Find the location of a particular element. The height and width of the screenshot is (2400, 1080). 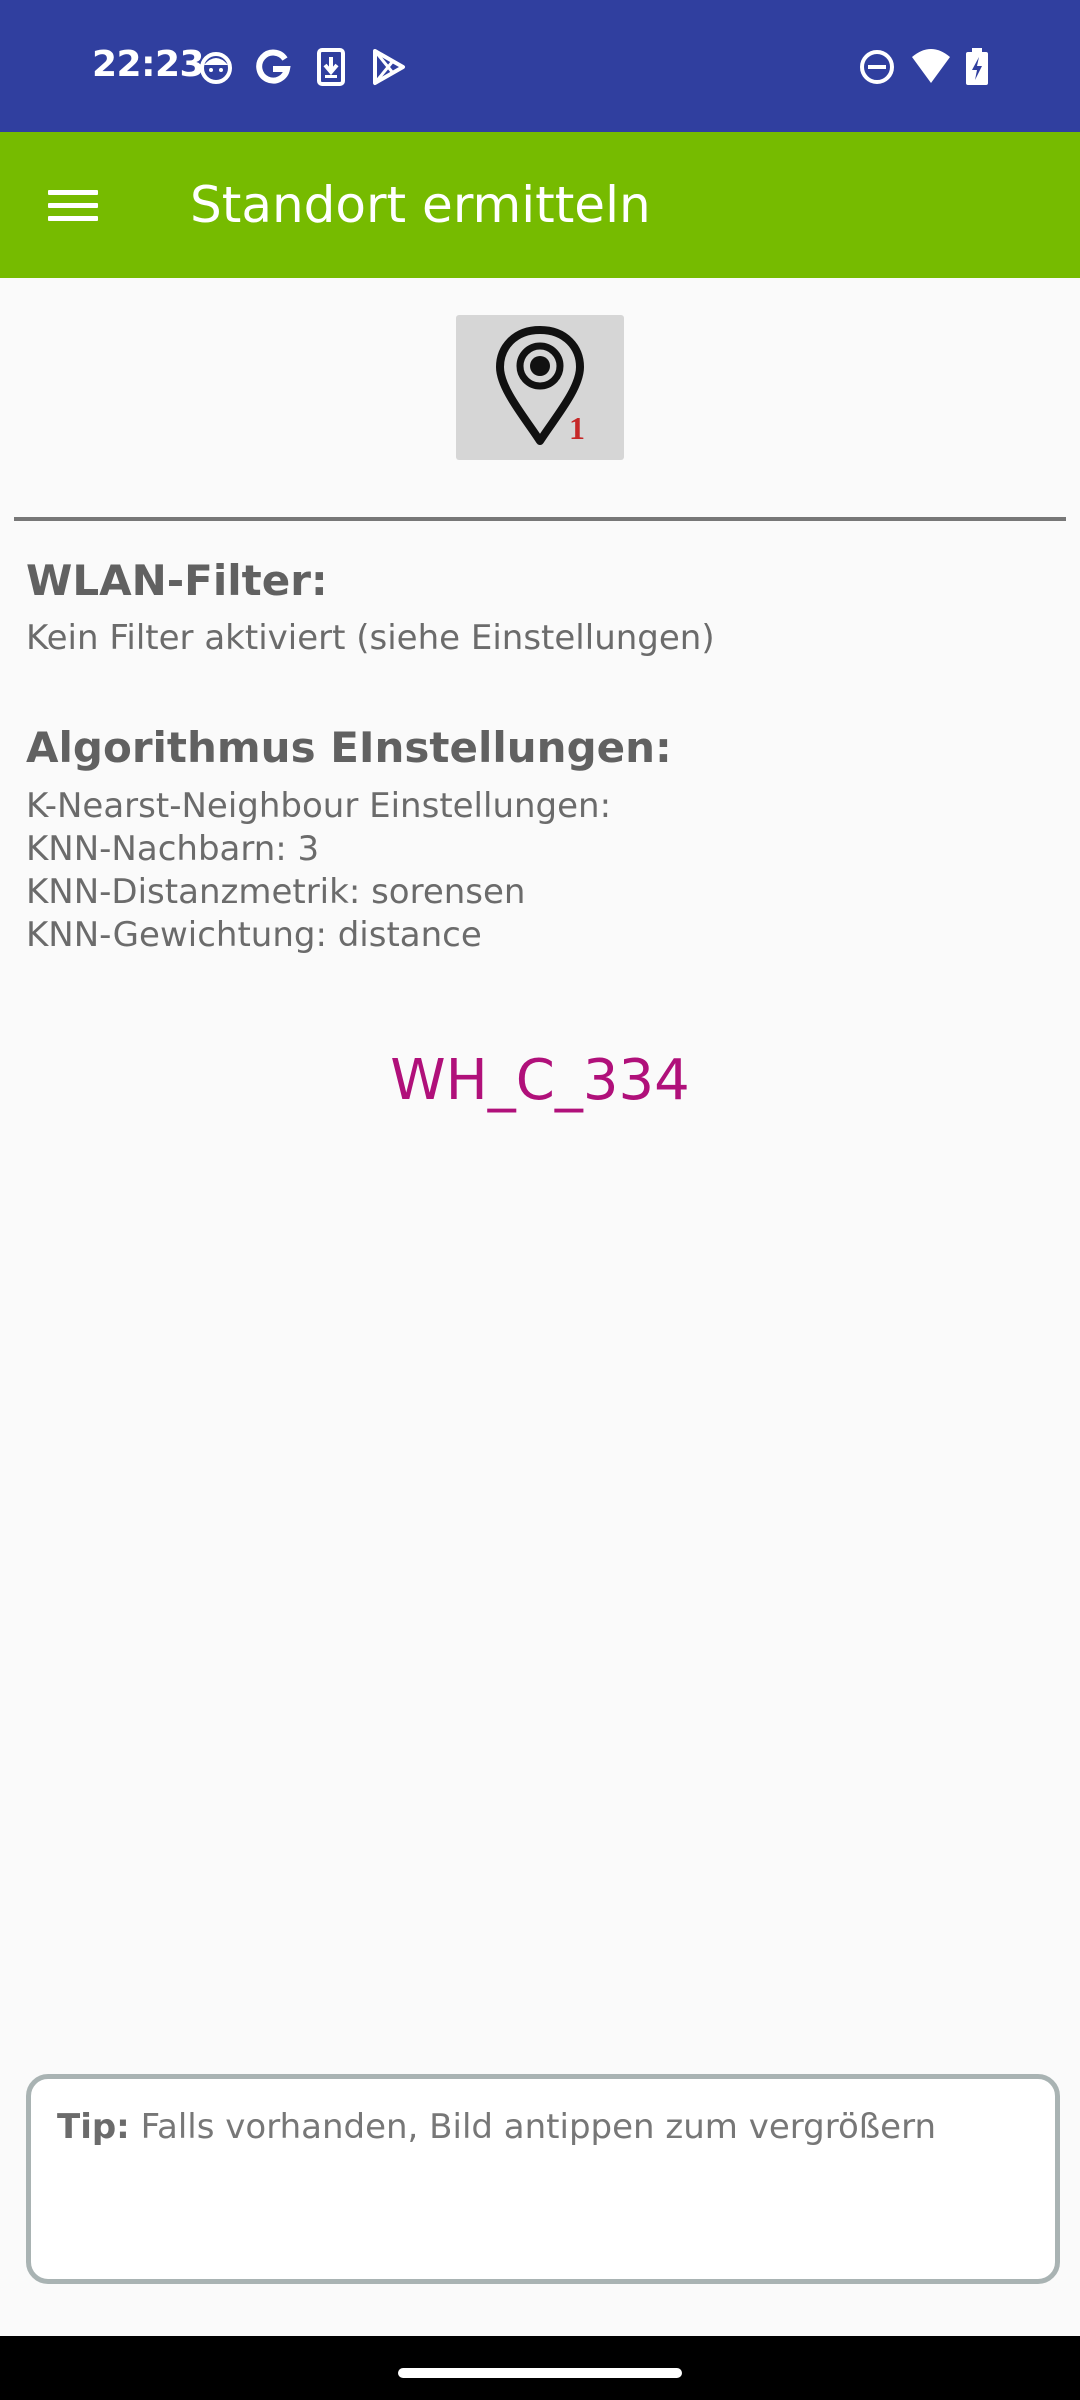

algorithm-line: K-Nearst-Neighbour Einstellungen: is located at coordinates (319, 806).